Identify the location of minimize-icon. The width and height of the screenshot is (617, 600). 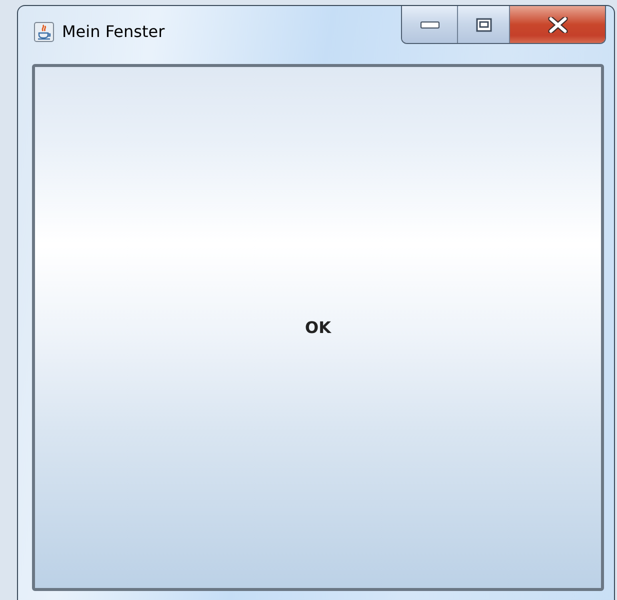
(430, 24).